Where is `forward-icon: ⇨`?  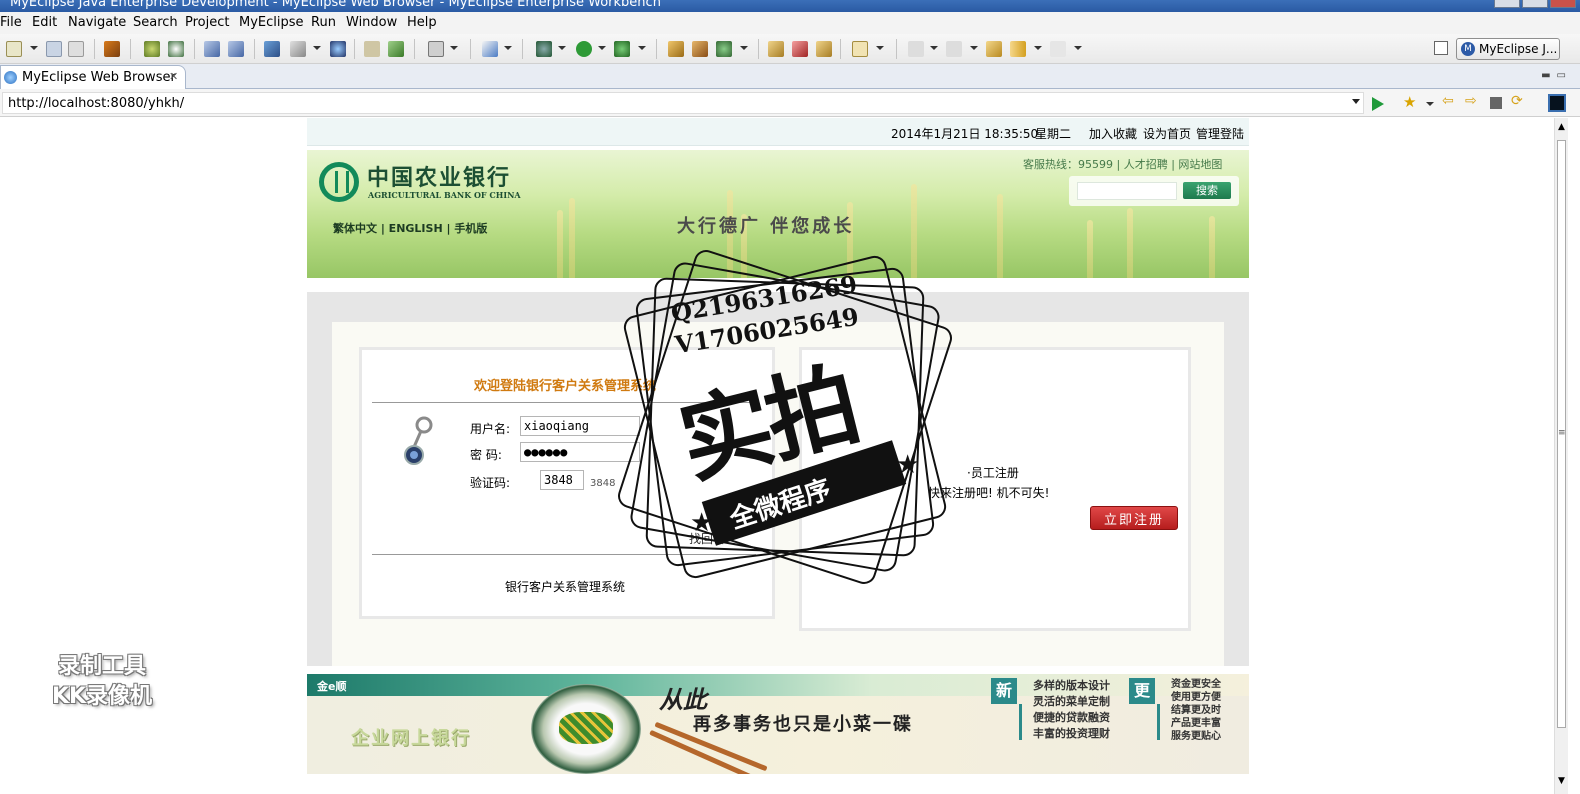 forward-icon: ⇨ is located at coordinates (1473, 101).